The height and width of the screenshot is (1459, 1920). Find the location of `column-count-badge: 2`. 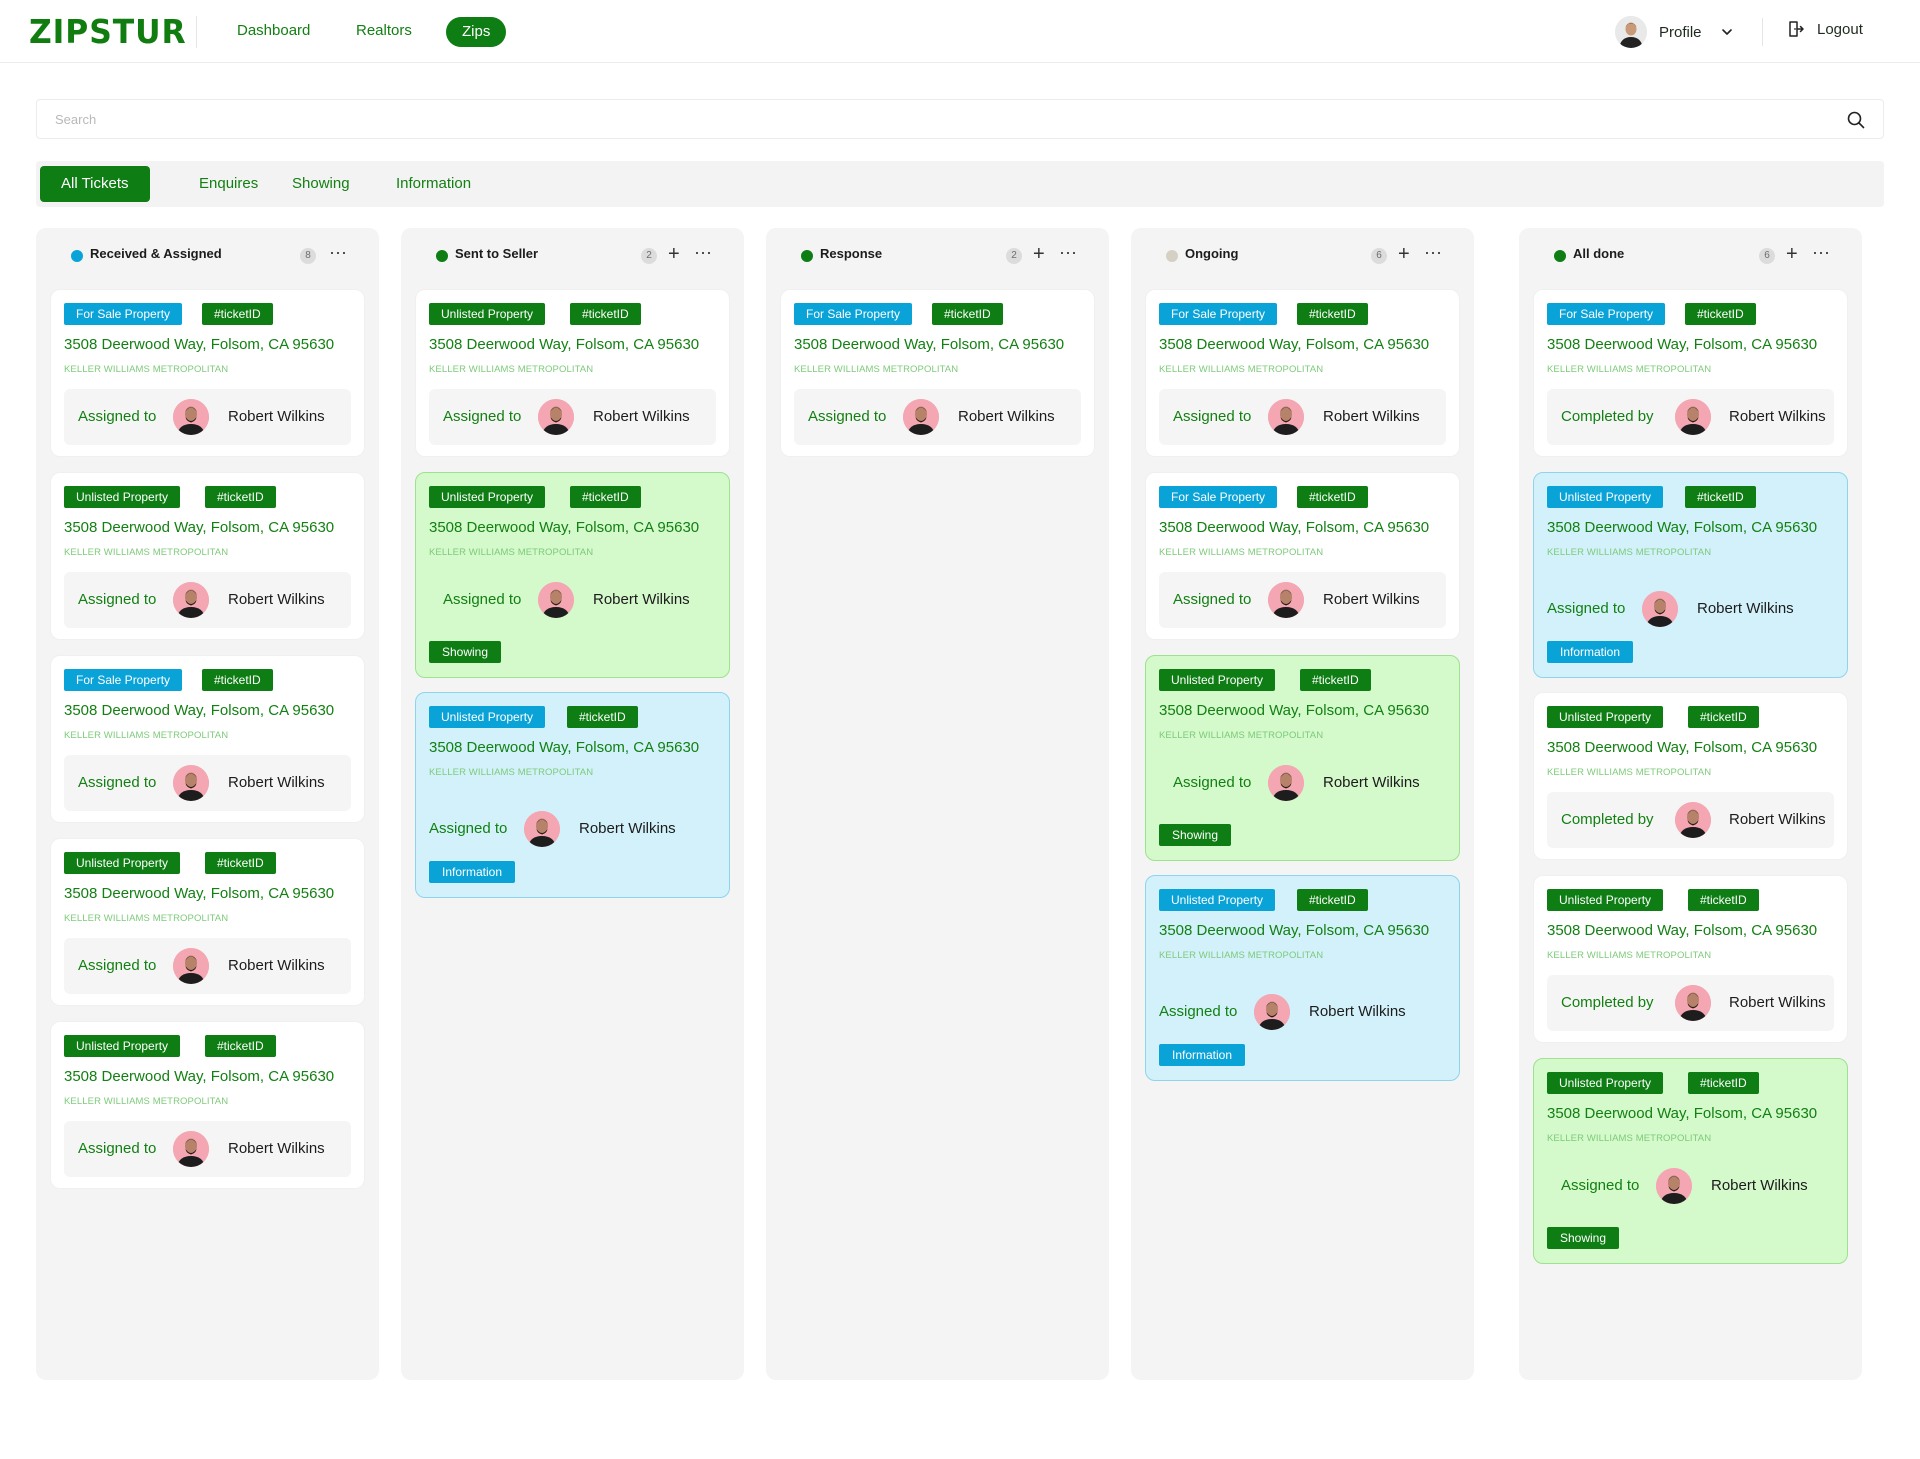

column-count-badge: 2 is located at coordinates (1014, 256).